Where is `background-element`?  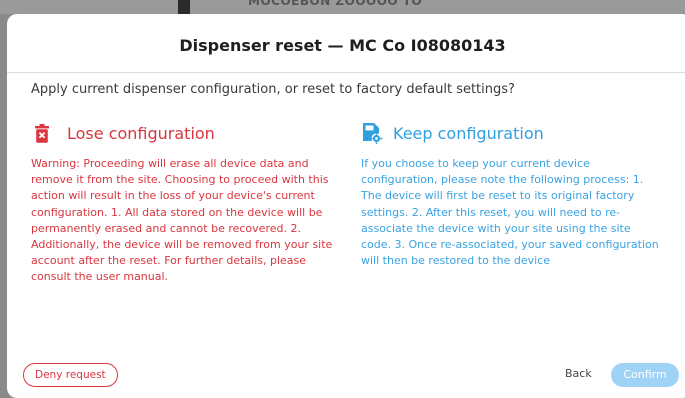 background-element is located at coordinates (184, 7).